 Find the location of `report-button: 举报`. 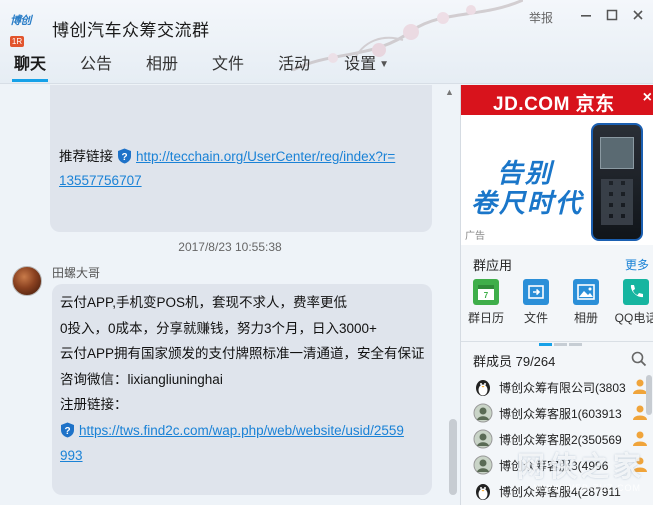

report-button: 举报 is located at coordinates (541, 17).